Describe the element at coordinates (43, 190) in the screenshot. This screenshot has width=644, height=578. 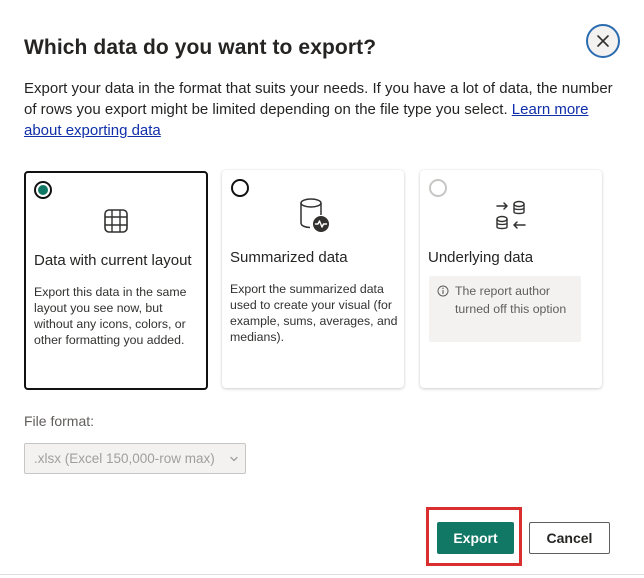
I see `radio-current-layout` at that location.